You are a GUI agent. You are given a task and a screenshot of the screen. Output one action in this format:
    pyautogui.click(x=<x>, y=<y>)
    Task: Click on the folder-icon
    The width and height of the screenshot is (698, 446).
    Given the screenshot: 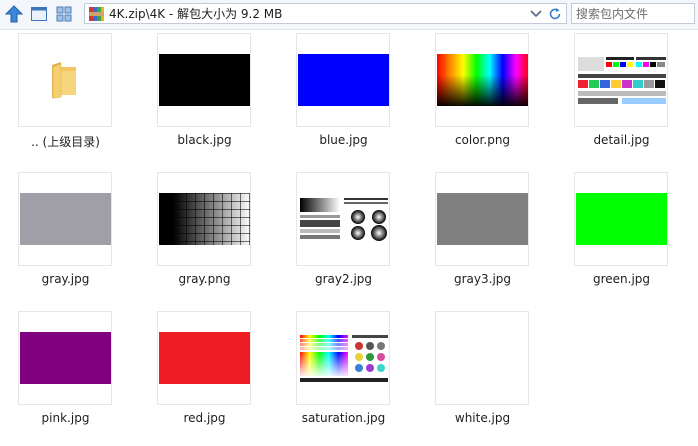 What is the action you would take?
    pyautogui.click(x=64, y=80)
    